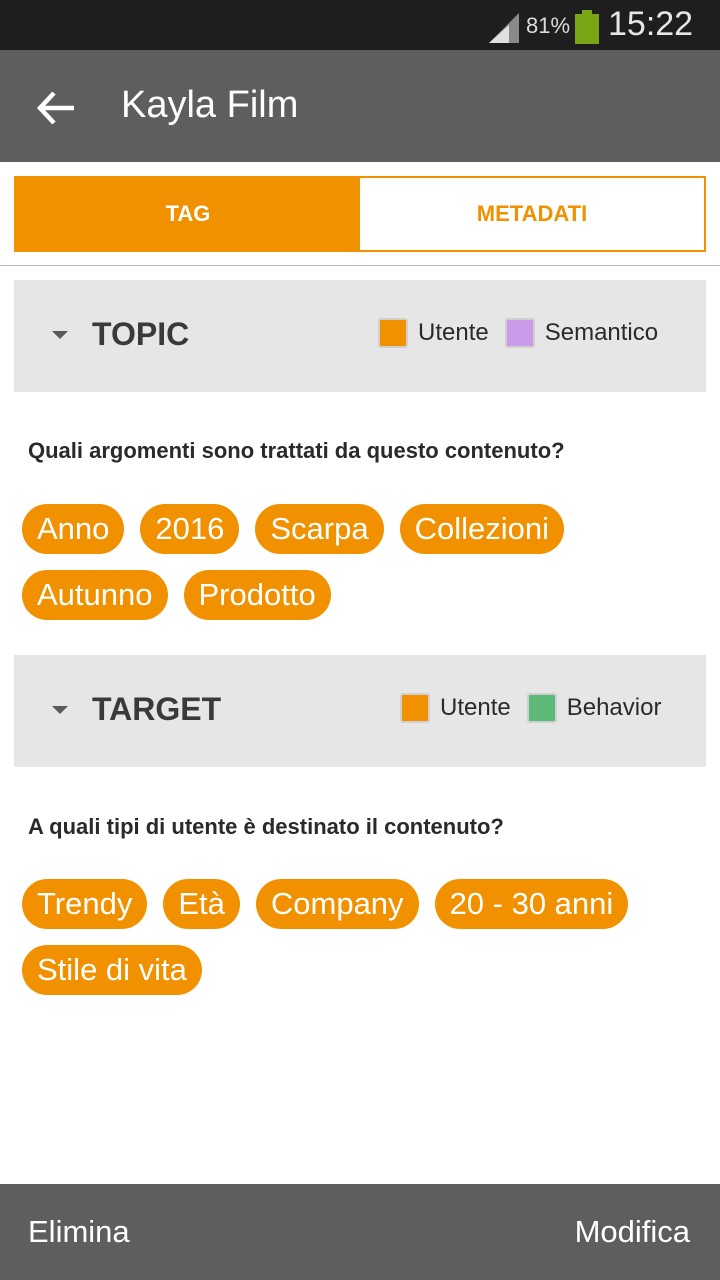 This screenshot has height=1280, width=720. I want to click on page-title: Kayla Film, so click(210, 105).